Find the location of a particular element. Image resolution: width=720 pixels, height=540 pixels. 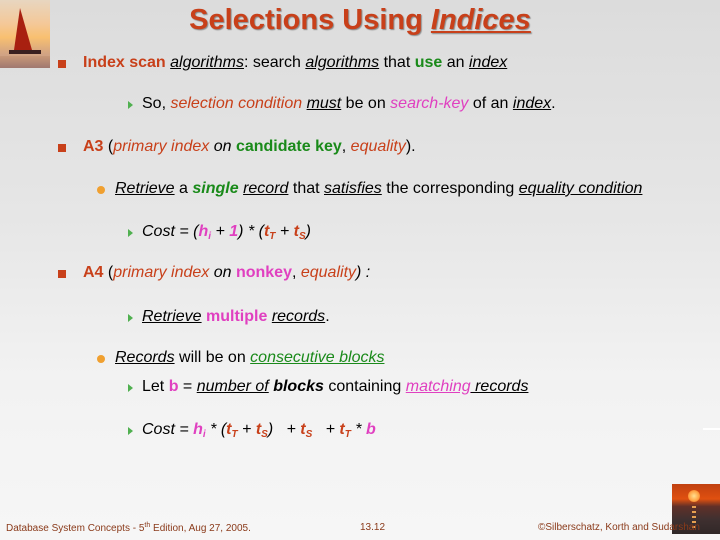

footer-copyright: ©Silberschatz, Korth and Sudarshan is located at coordinates (619, 527).